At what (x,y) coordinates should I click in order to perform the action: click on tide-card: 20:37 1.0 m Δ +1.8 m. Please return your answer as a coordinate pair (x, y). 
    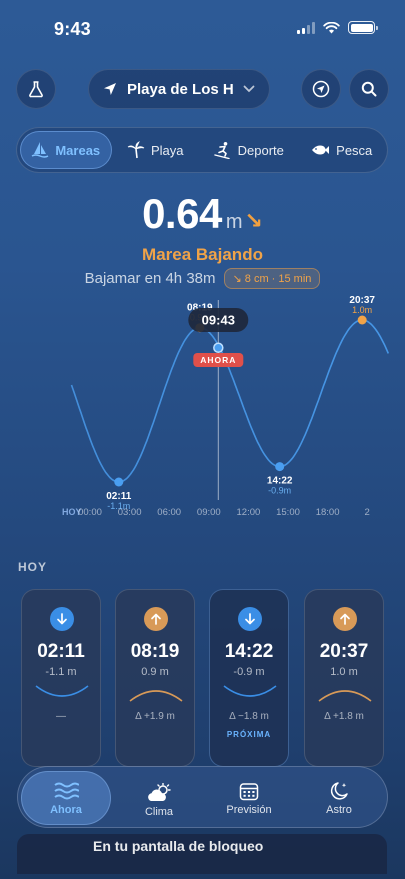
    Looking at the image, I should click on (344, 678).